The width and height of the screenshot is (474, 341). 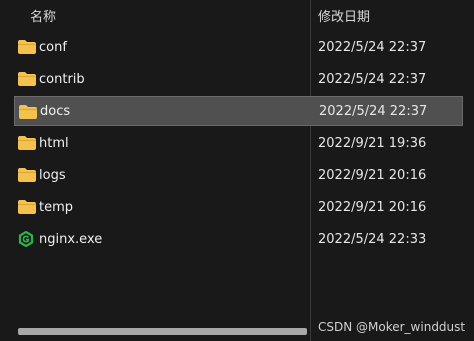 I want to click on file-row: conf 2022/5/24 22:37, so click(x=238, y=47).